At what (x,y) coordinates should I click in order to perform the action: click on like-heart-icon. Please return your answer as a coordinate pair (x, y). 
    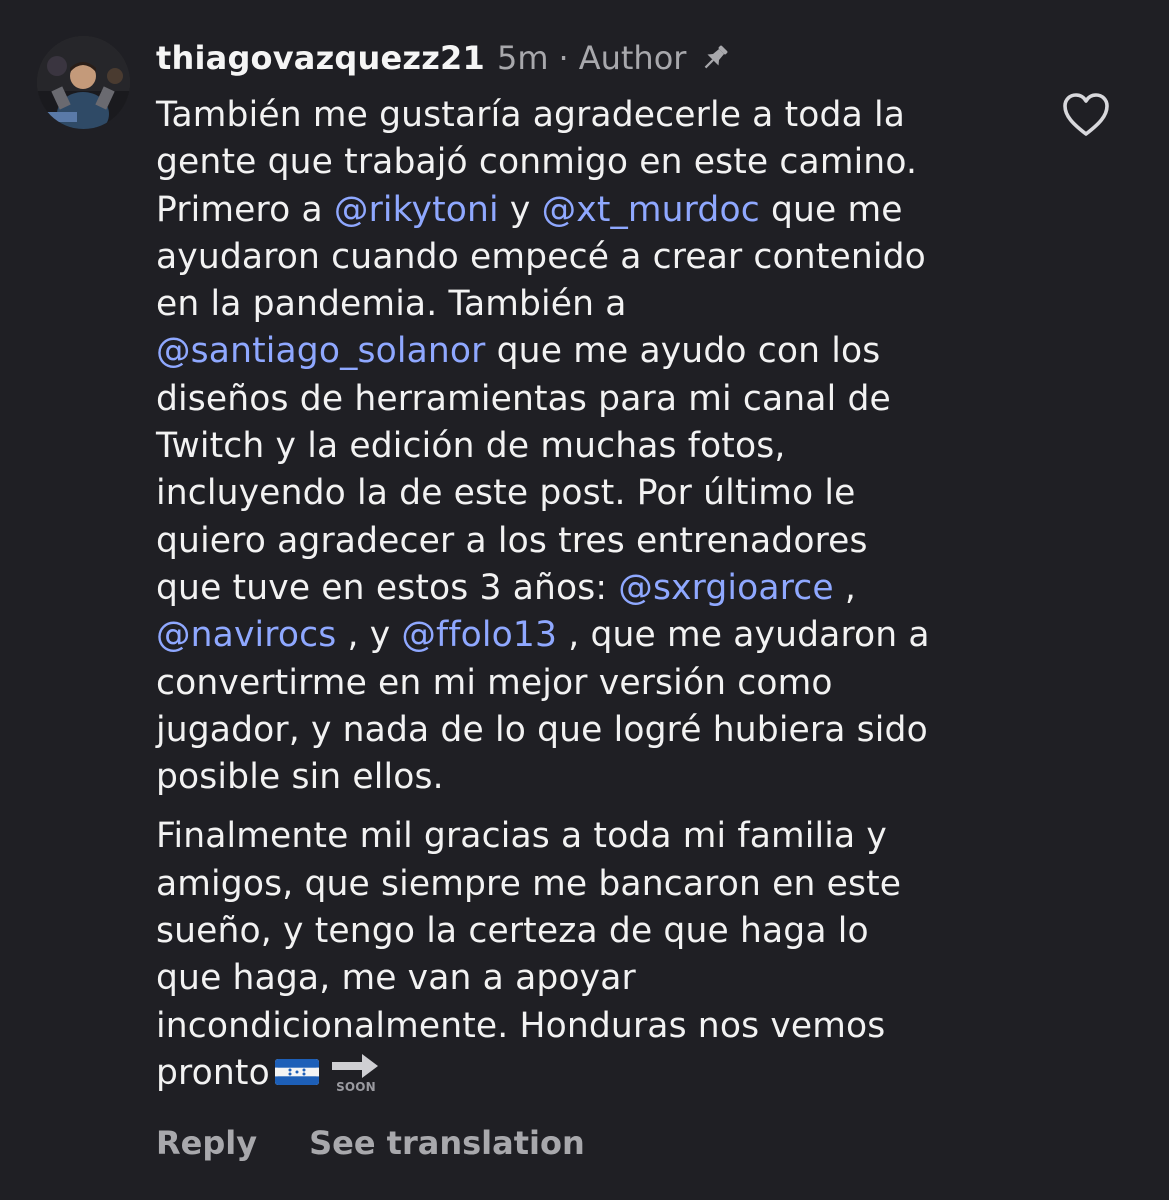
    Looking at the image, I should click on (1086, 115).